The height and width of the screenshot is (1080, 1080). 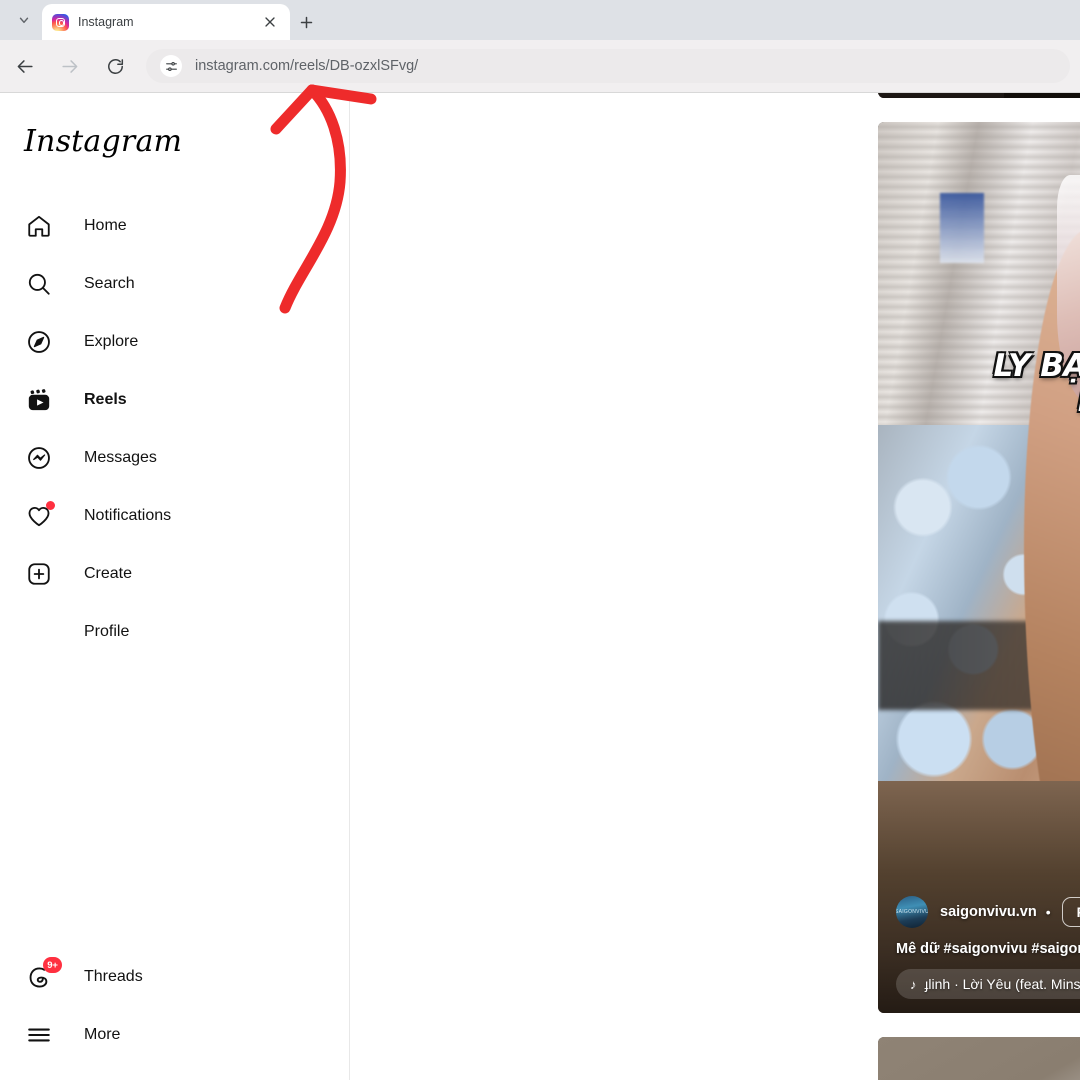 What do you see at coordinates (988, 949) in the screenshot?
I see `reel-caption: Mê dữ #saigonvivu #saigon` at bounding box center [988, 949].